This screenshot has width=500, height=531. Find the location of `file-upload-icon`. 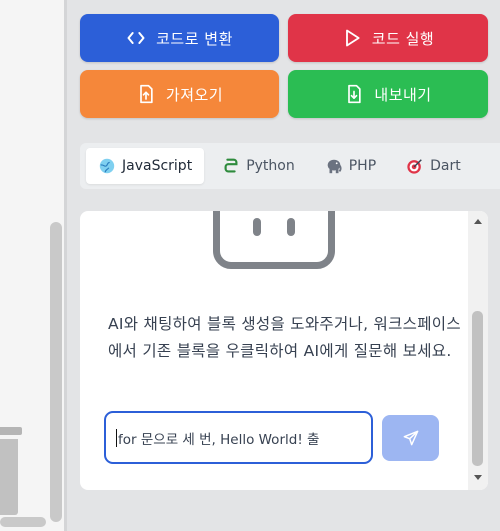

file-upload-icon is located at coordinates (146, 94).